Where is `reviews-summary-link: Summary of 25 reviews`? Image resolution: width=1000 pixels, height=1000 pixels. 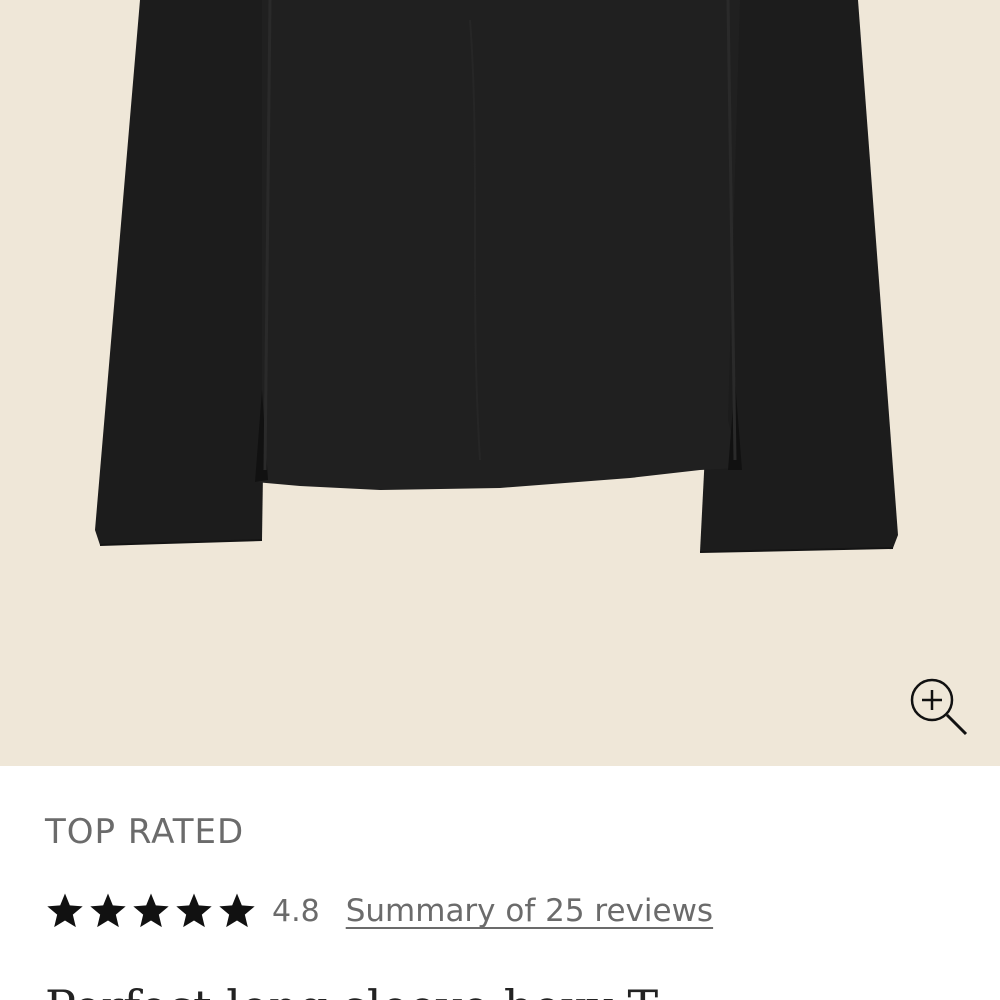 reviews-summary-link: Summary of 25 reviews is located at coordinates (529, 911).